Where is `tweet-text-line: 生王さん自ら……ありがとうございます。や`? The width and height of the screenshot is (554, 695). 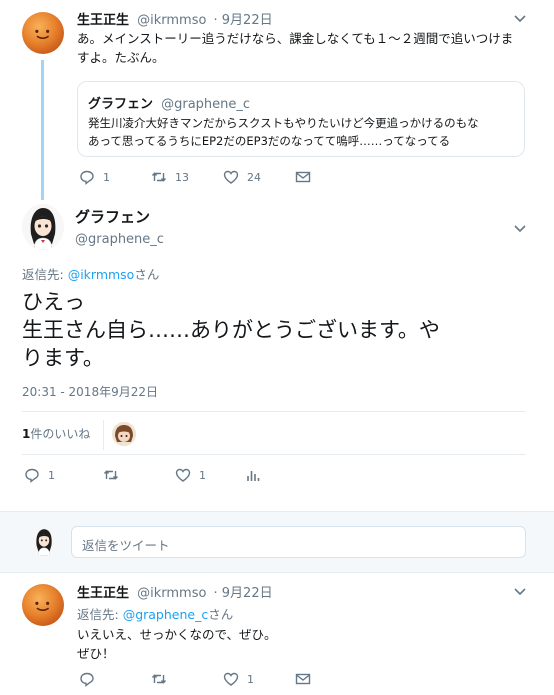 tweet-text-line: 生王さん自ら……ありがとうございます。や is located at coordinates (231, 330).